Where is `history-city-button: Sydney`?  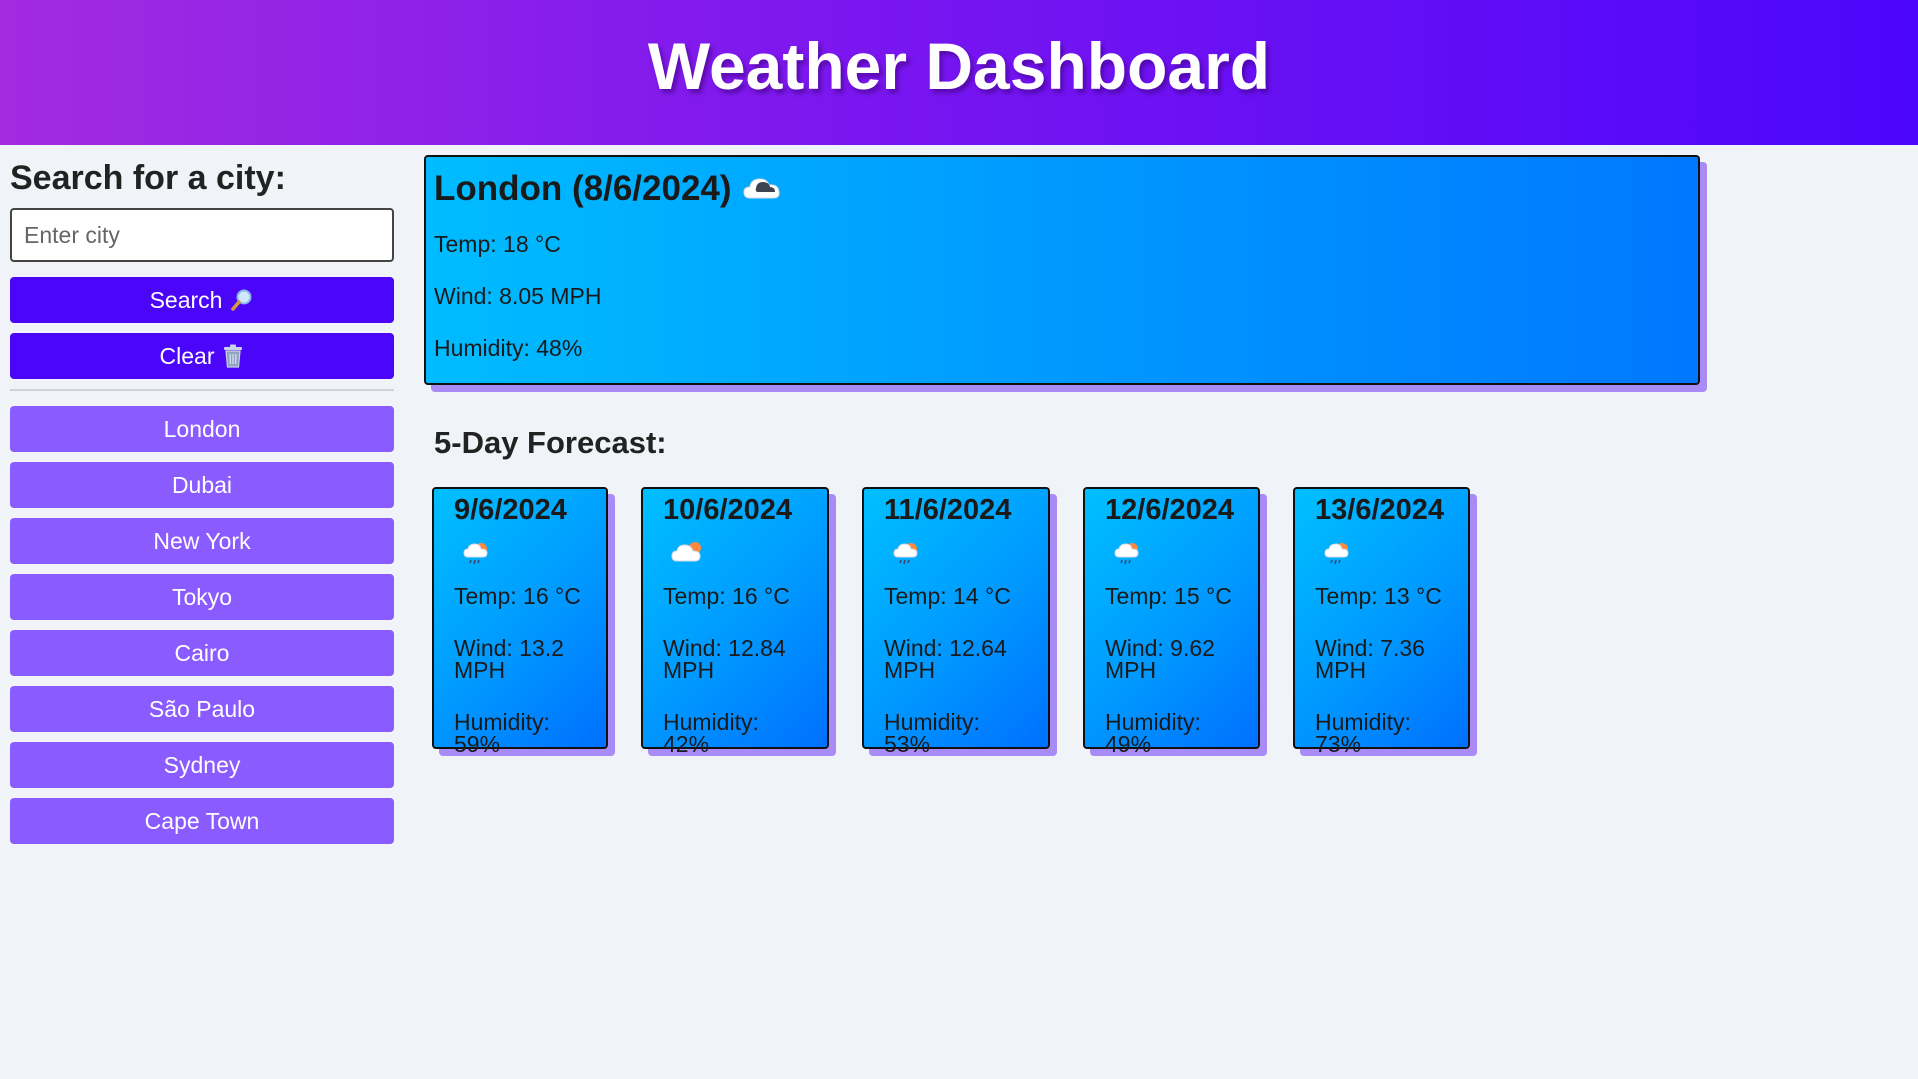 history-city-button: Sydney is located at coordinates (202, 765).